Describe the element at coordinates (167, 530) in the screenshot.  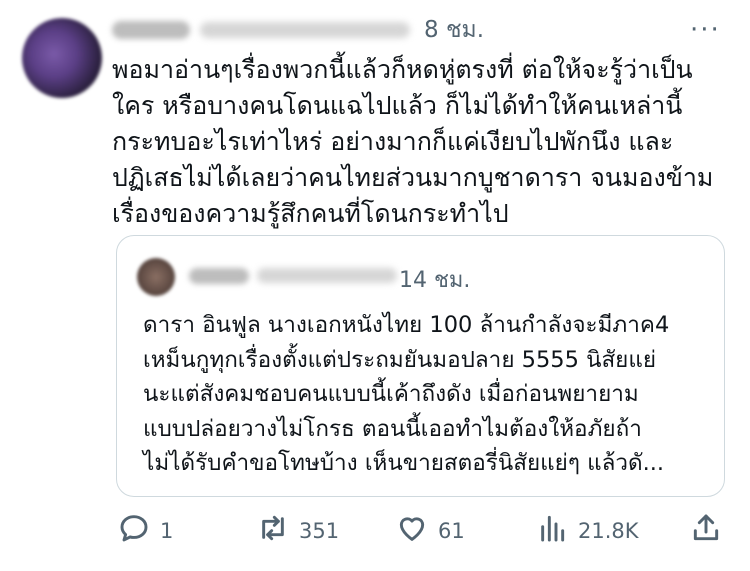
I see `reply-count: 1` at that location.